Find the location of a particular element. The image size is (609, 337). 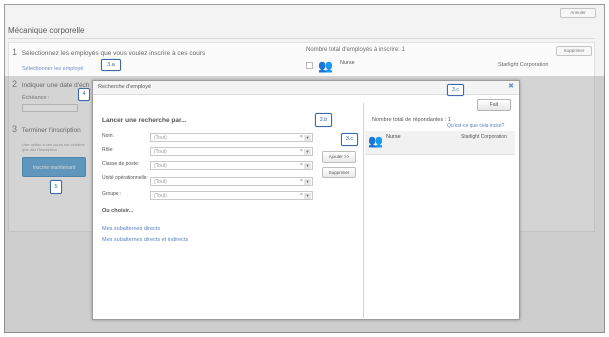

employee-name: Nurse is located at coordinates (347, 63).